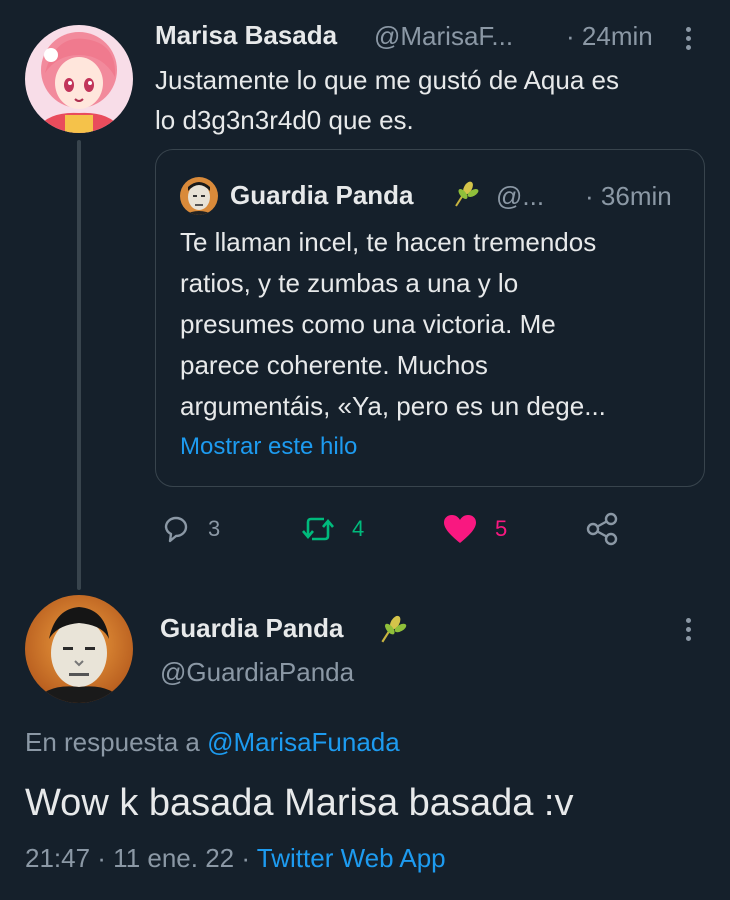 This screenshot has height=900, width=730. What do you see at coordinates (176, 529) in the screenshot?
I see `reply-icon` at bounding box center [176, 529].